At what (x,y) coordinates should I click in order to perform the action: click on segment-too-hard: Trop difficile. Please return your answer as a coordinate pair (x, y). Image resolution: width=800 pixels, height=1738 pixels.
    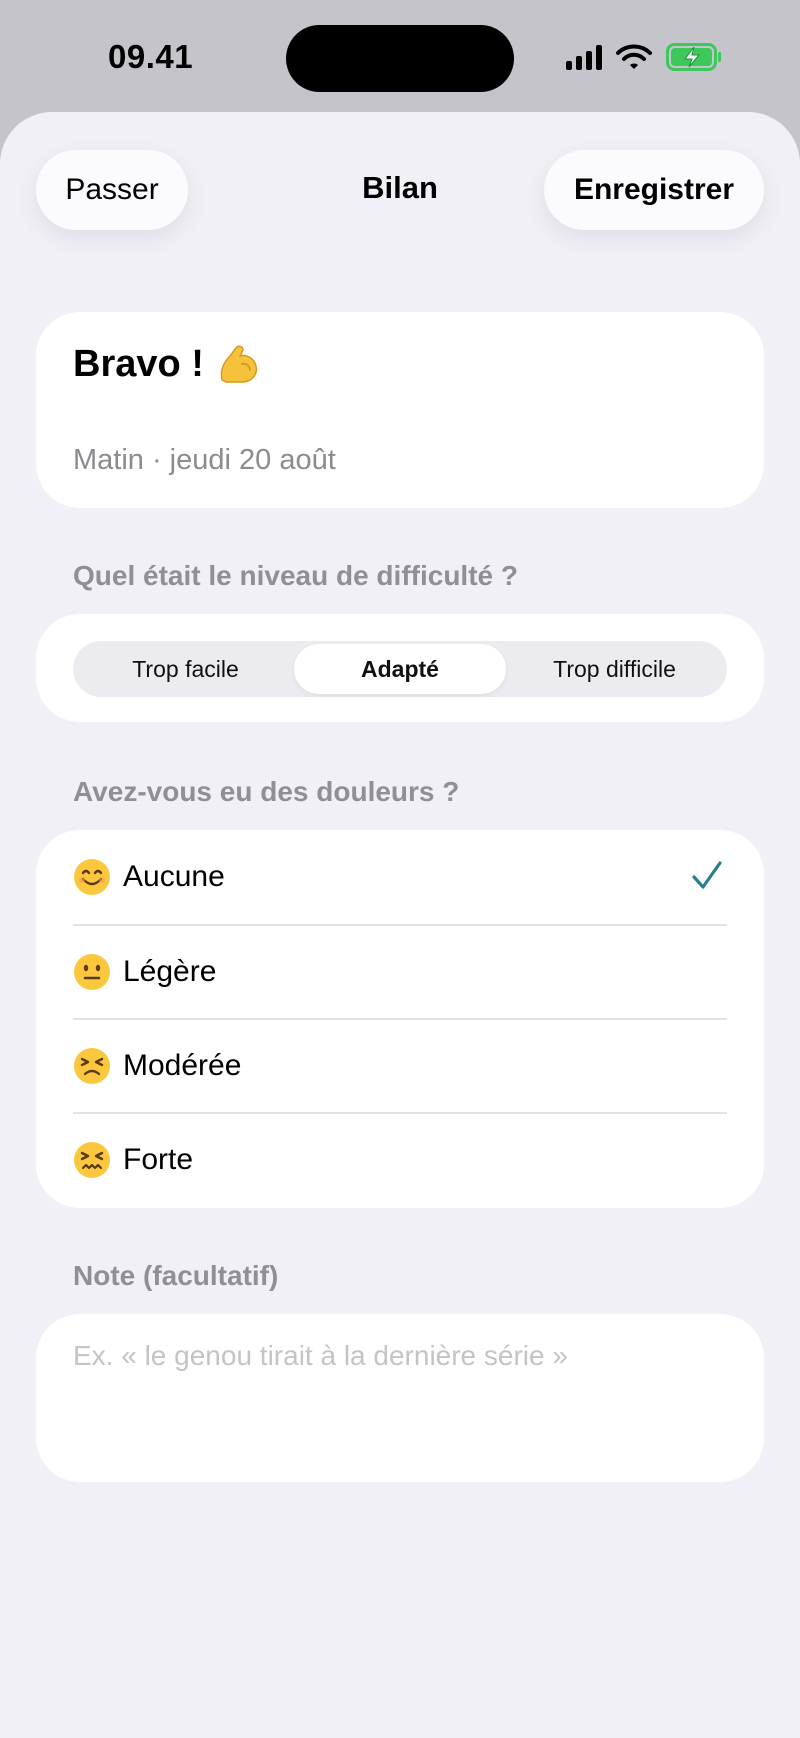
    Looking at the image, I should click on (614, 669).